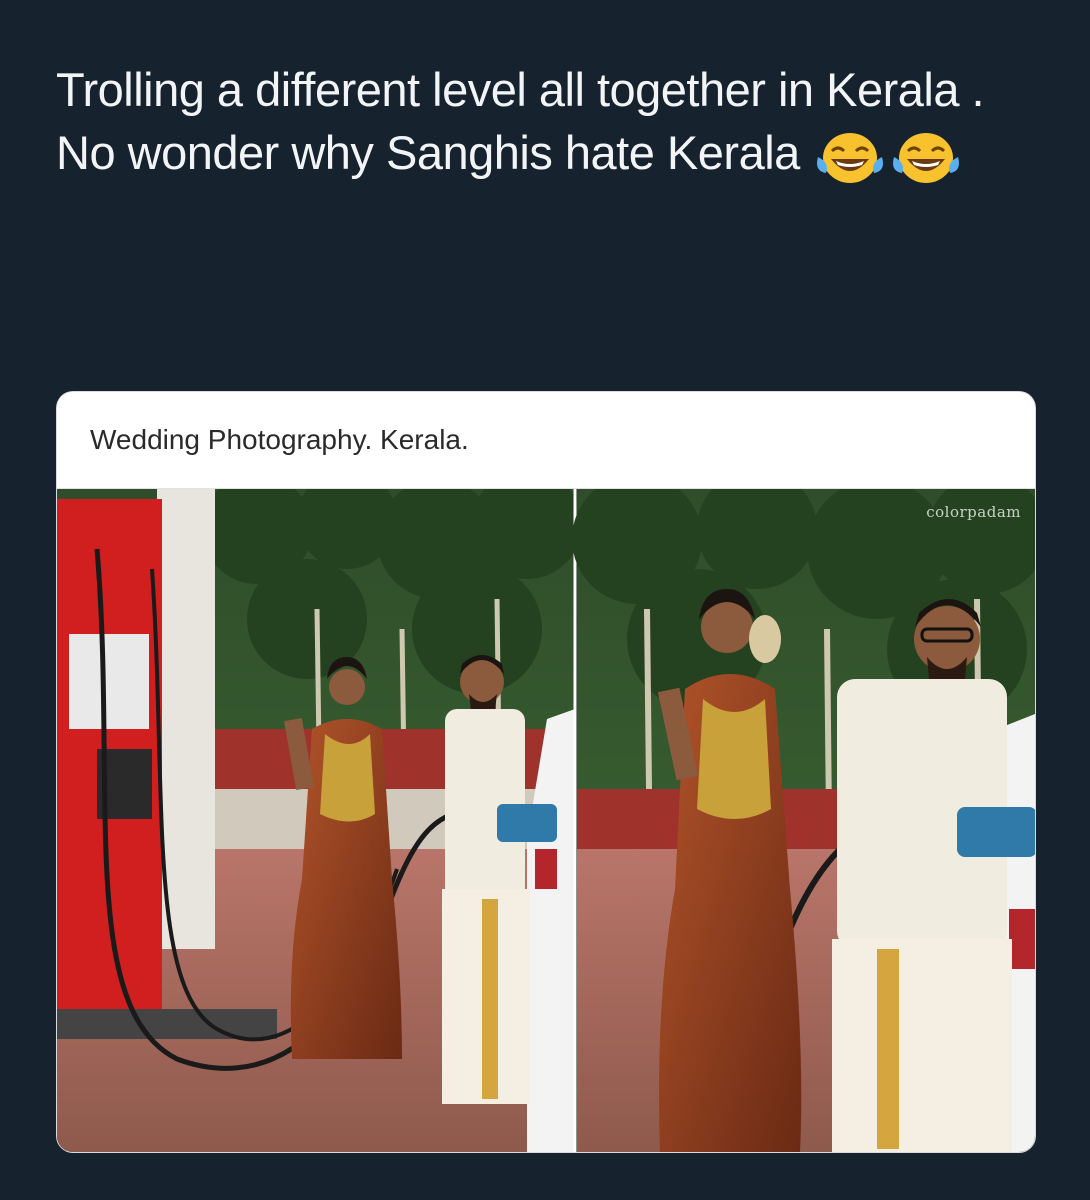 This screenshot has width=1090, height=1200. Describe the element at coordinates (546, 440) in the screenshot. I see `card-header: Wedding Photography. Kerala.` at that location.